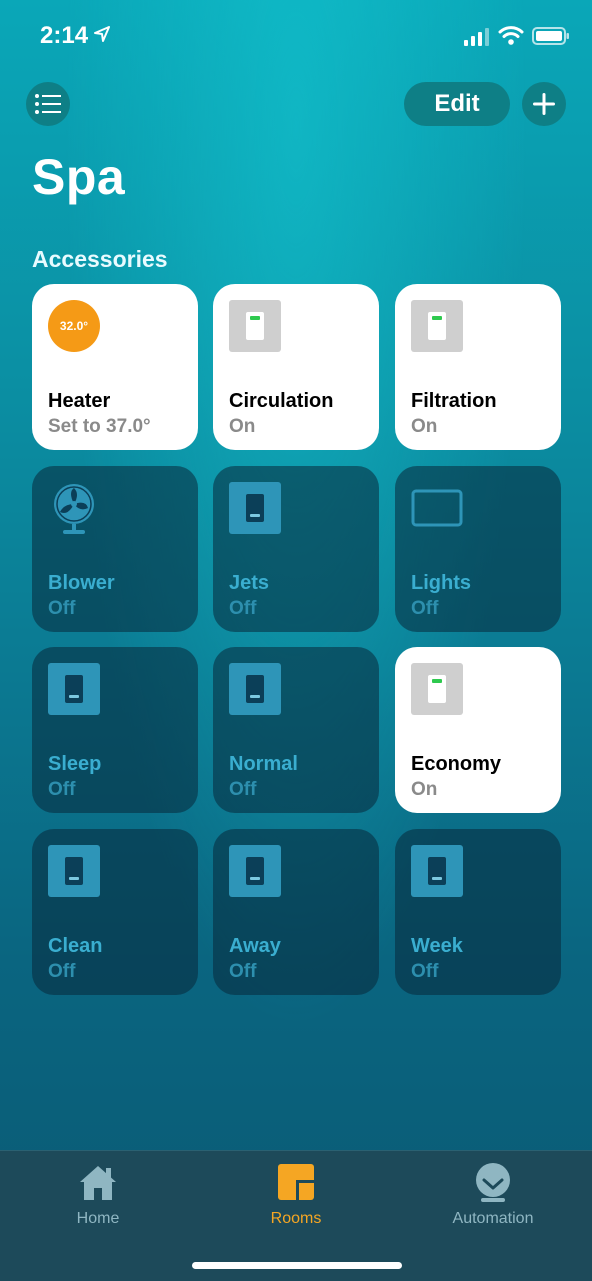 This screenshot has height=1281, width=592. Describe the element at coordinates (511, 35) in the screenshot. I see `wifi-icon` at that location.